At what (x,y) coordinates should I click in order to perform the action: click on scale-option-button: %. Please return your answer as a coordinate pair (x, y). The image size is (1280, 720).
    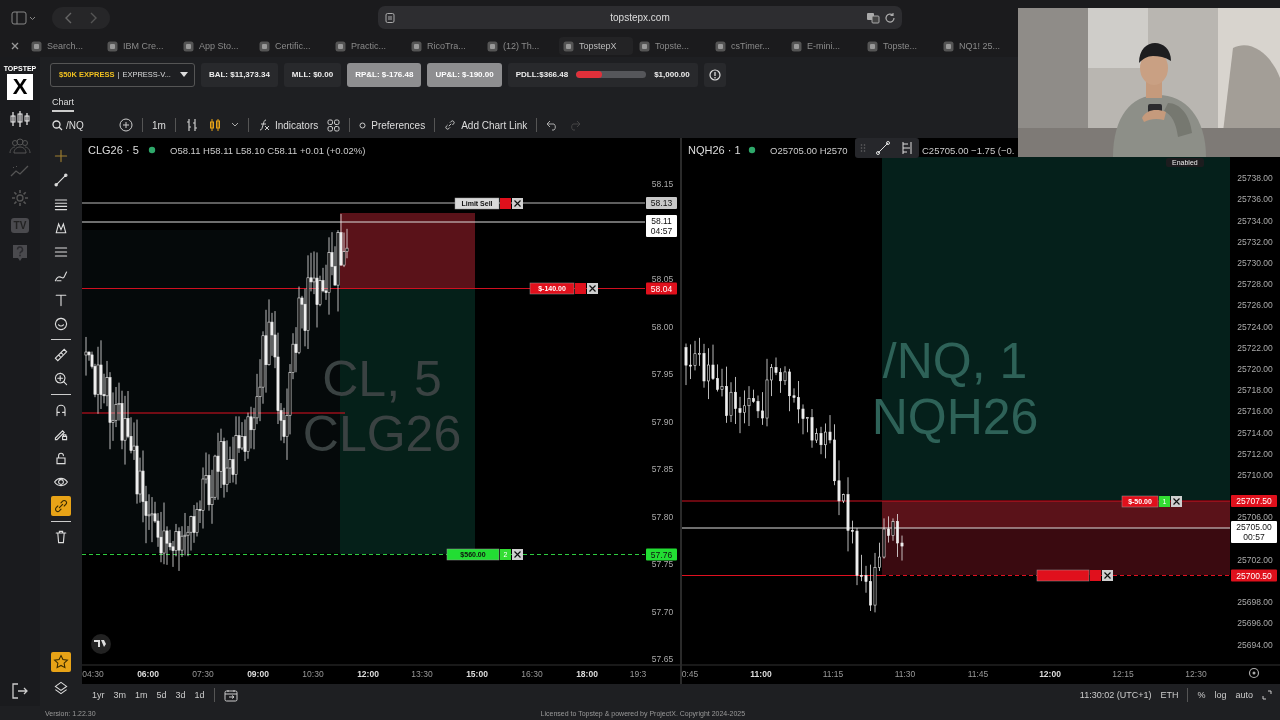
    Looking at the image, I should click on (1201, 695).